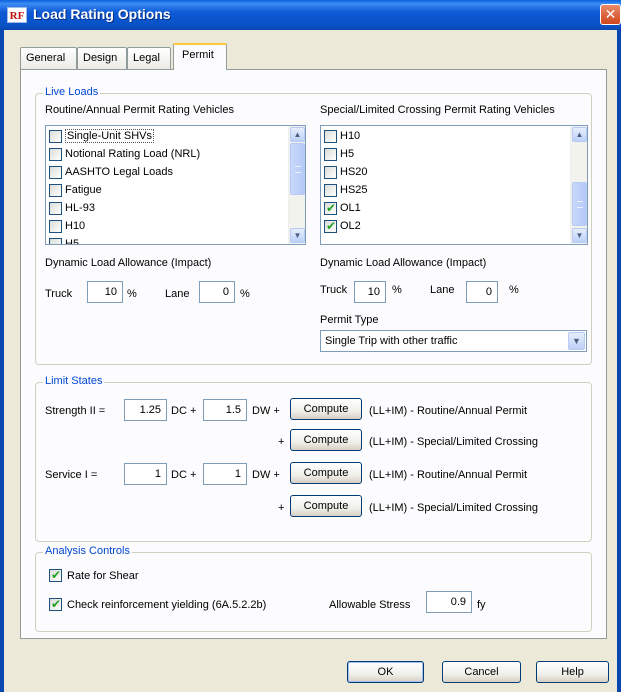  What do you see at coordinates (481, 672) in the screenshot?
I see `cancel-button: Cancel` at bounding box center [481, 672].